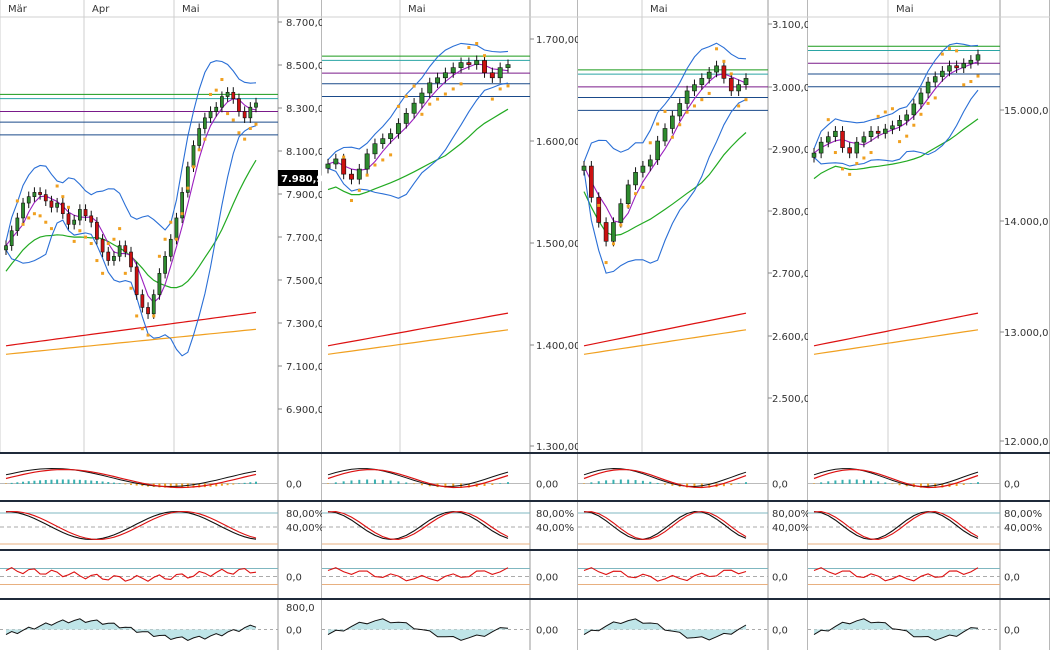  What do you see at coordinates (101, 9) in the screenshot?
I see `month-label: Apr` at bounding box center [101, 9].